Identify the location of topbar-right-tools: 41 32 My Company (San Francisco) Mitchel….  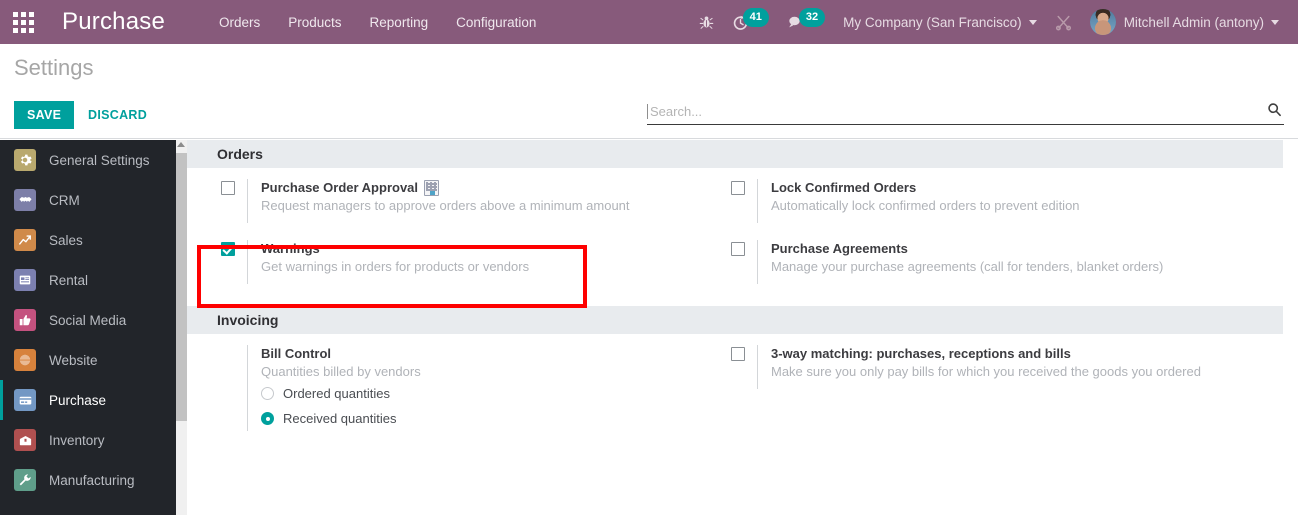
(994, 22).